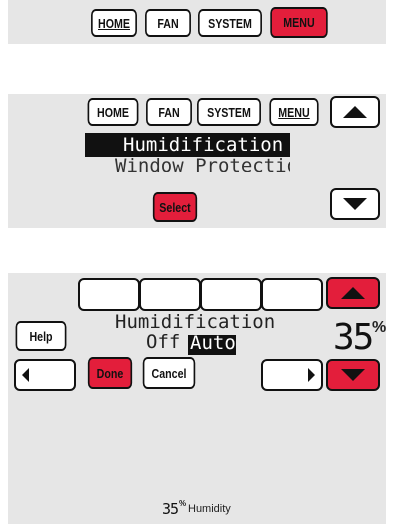 This screenshot has width=393, height=524. What do you see at coordinates (203, 145) in the screenshot?
I see `selected-menu-item-label: Humidification` at bounding box center [203, 145].